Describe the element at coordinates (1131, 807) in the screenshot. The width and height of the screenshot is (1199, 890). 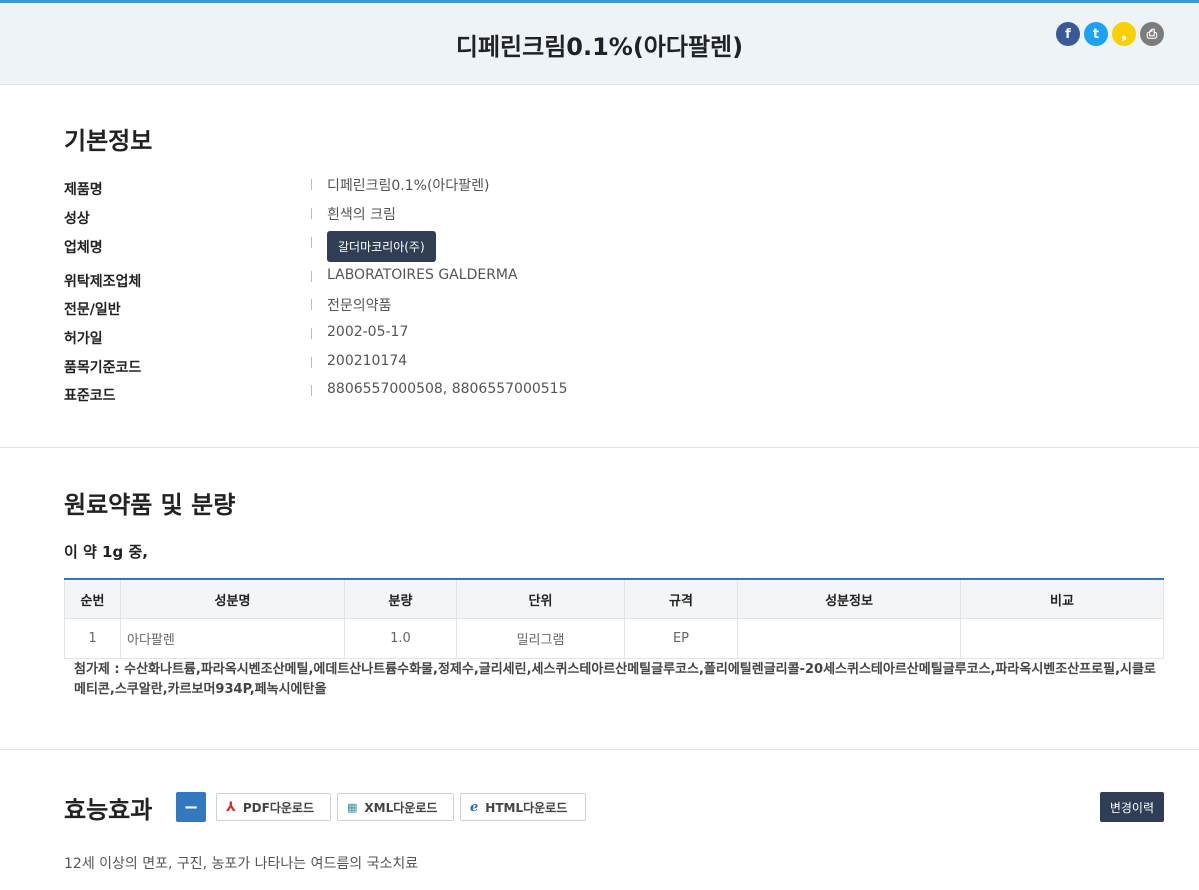
I see `change-history-button: 변경이력` at that location.